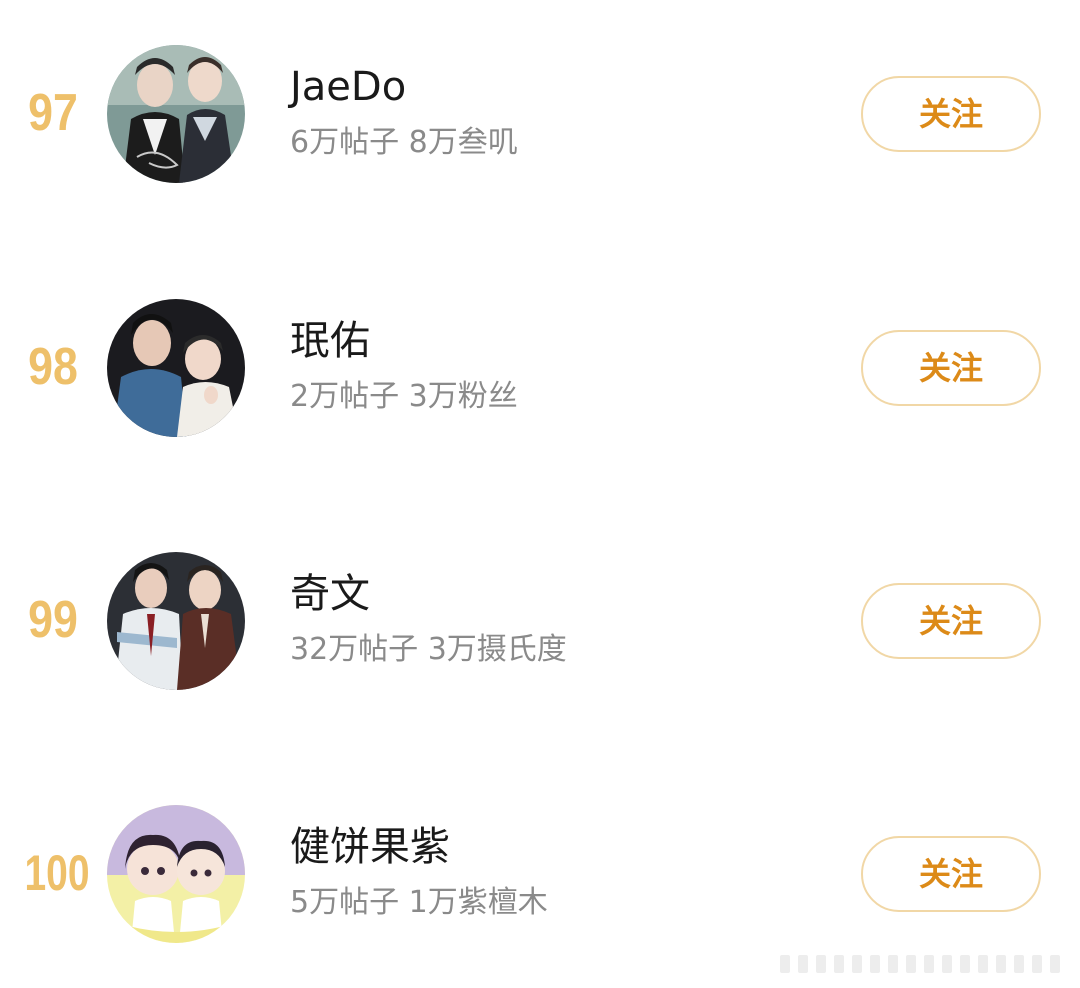 The height and width of the screenshot is (988, 1080). Describe the element at coordinates (925, 966) in the screenshot. I see `bottom-scroll-indicator` at that location.